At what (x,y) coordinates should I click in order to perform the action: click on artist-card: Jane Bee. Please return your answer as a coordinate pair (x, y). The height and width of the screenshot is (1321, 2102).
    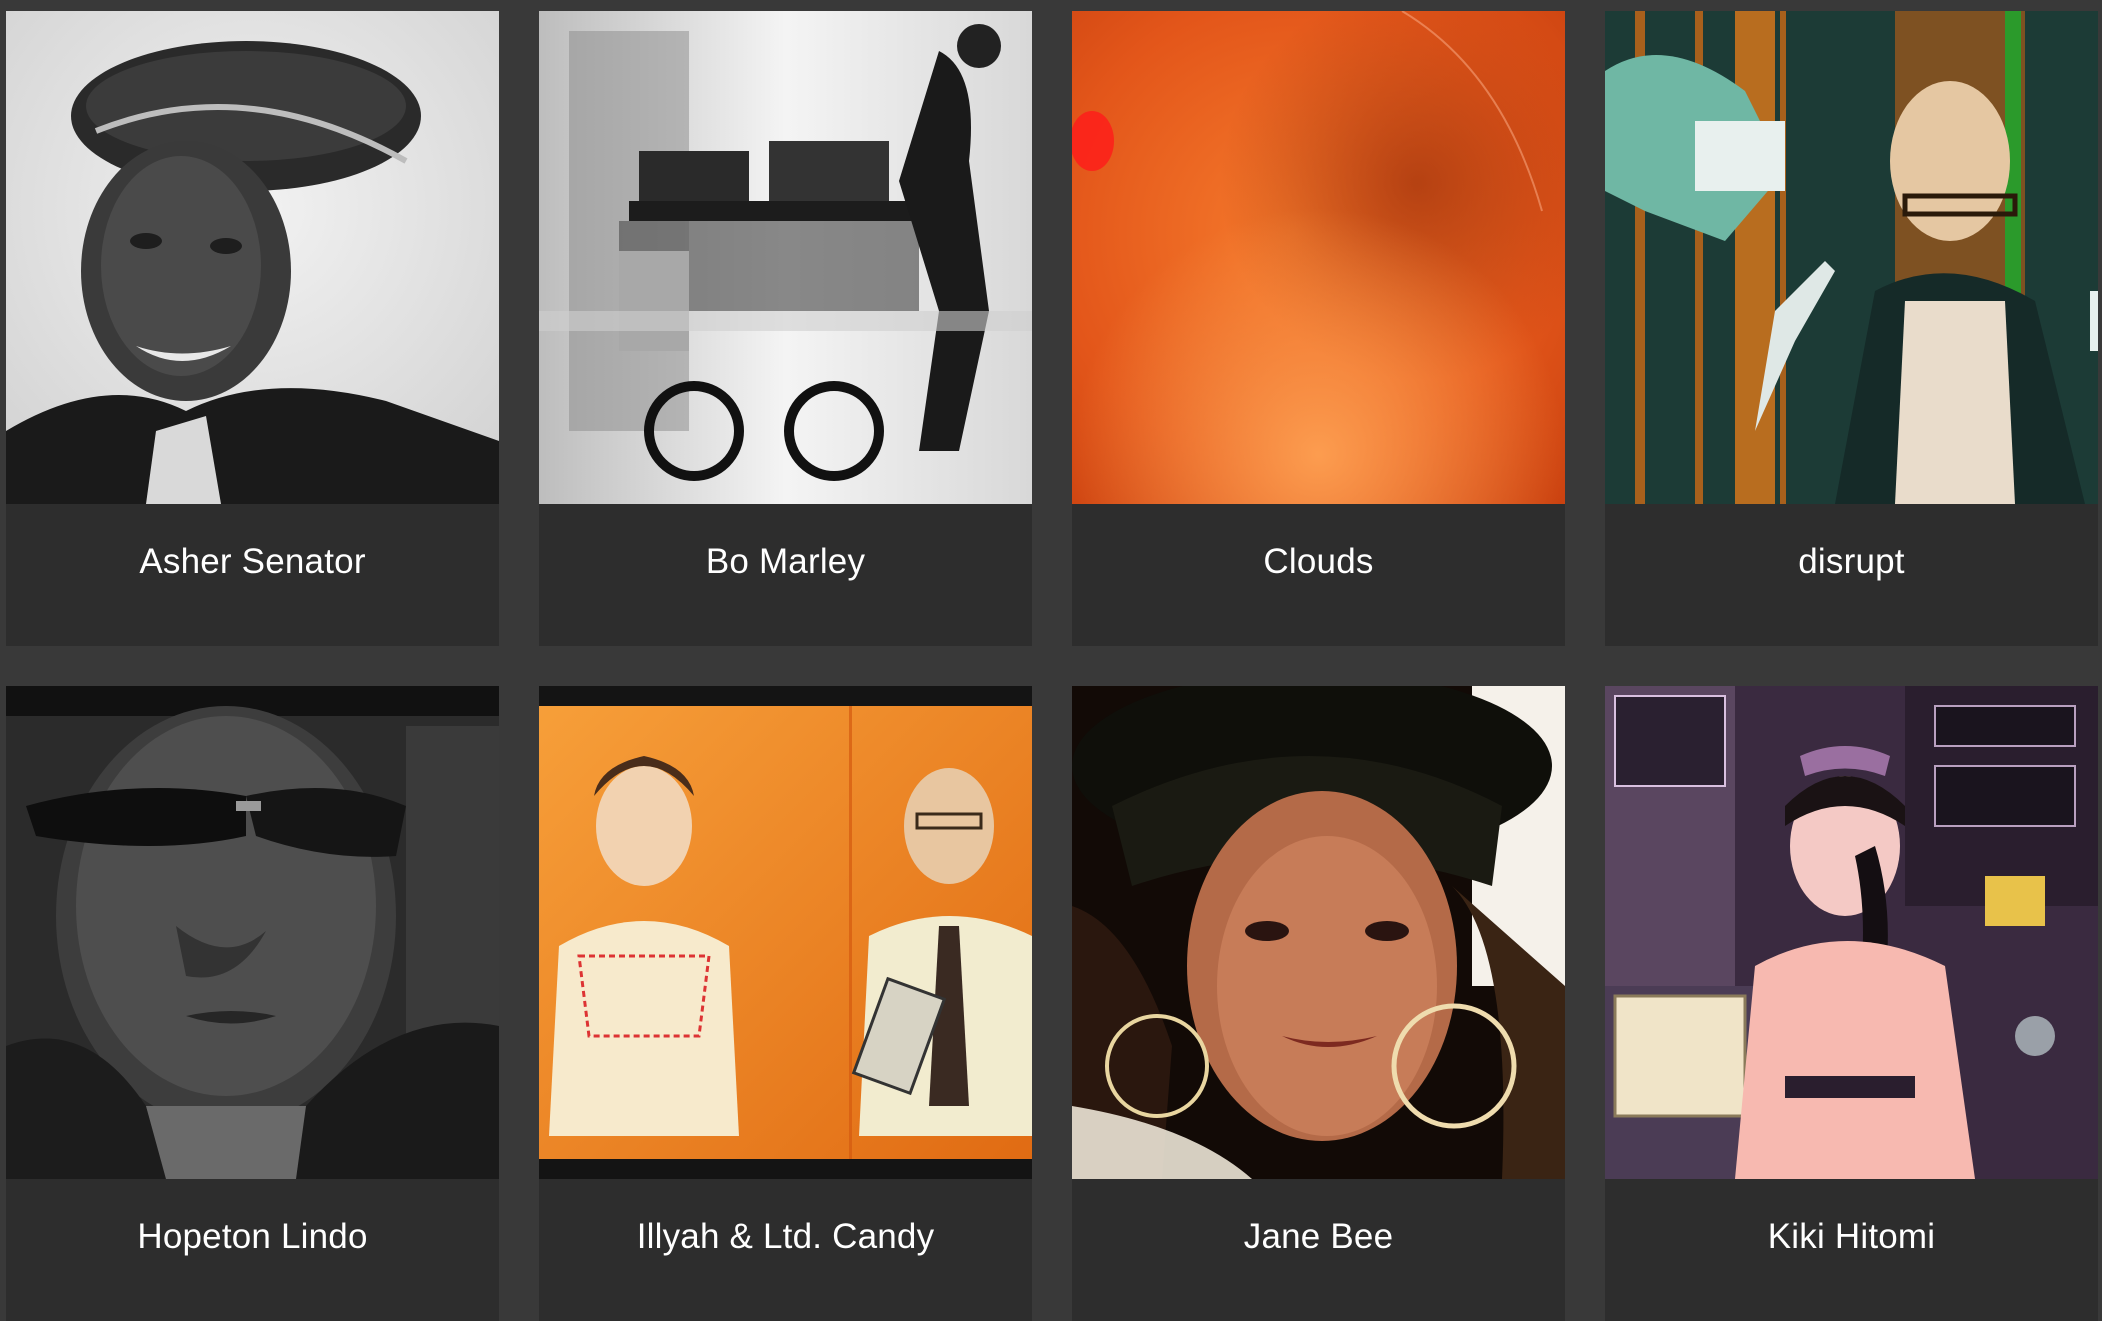
    Looking at the image, I should click on (1318, 1003).